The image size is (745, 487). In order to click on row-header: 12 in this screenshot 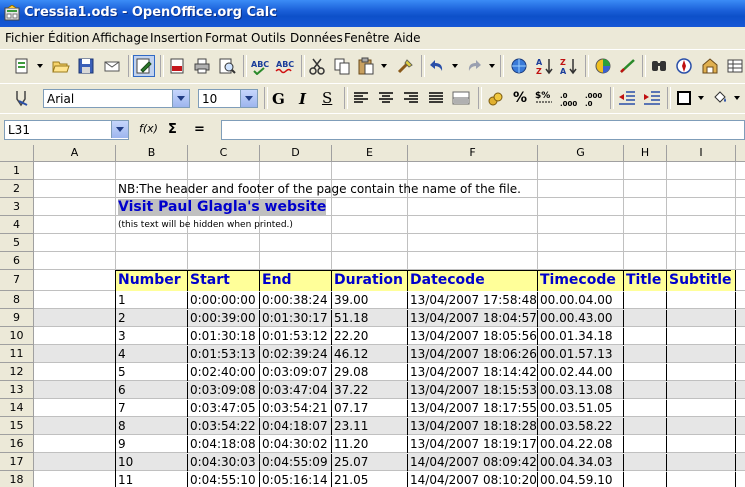, I will do `click(17, 372)`.